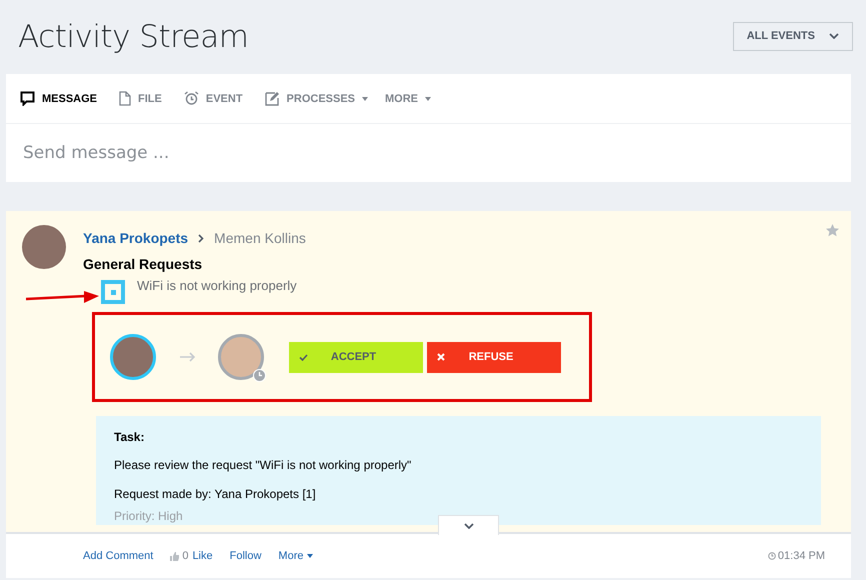  I want to click on check-icon, so click(303, 357).